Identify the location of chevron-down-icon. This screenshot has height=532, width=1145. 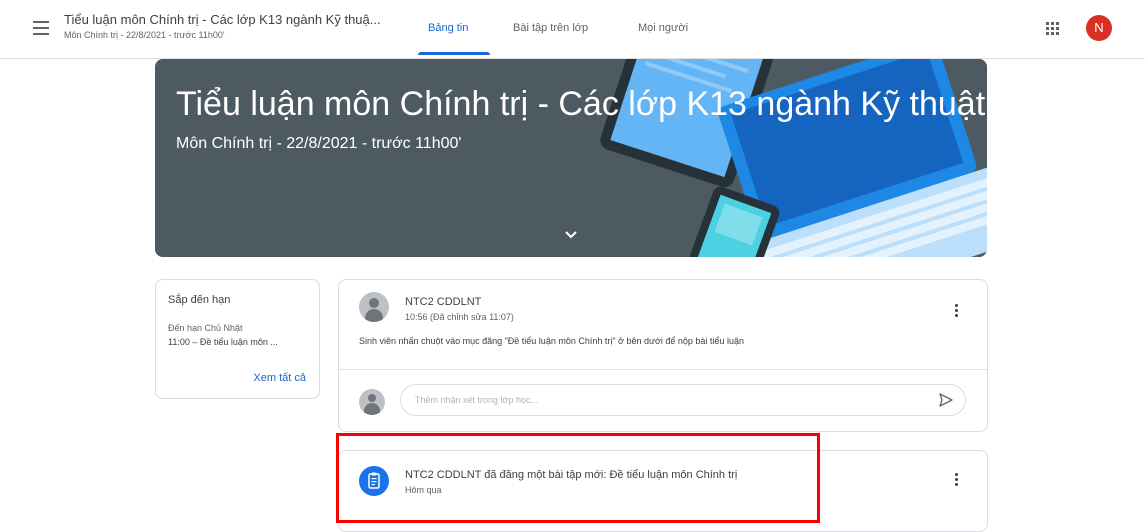
(571, 235).